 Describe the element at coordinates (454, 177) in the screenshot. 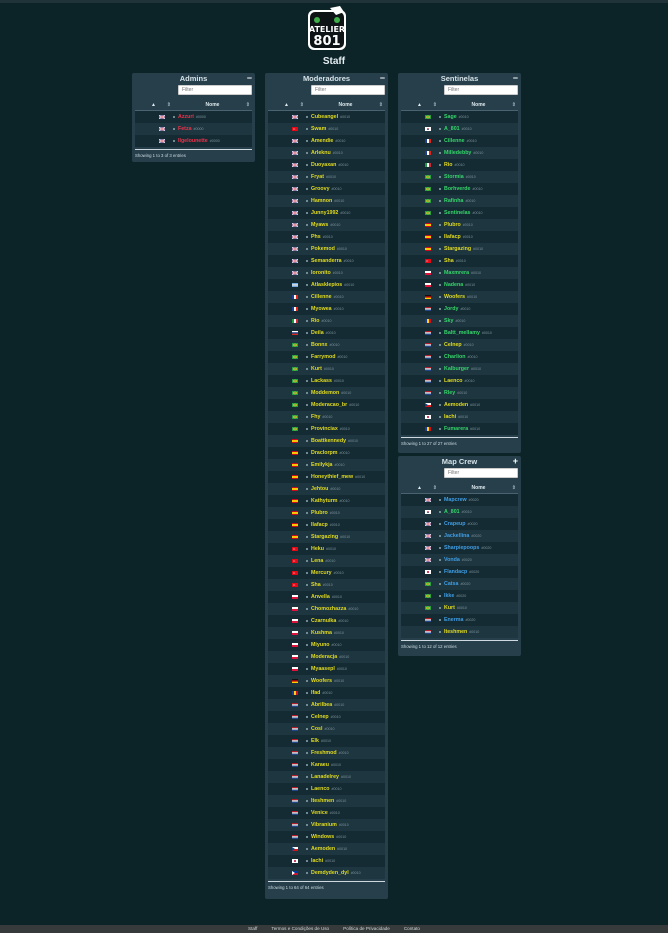

I see `username-link: Stormia` at that location.